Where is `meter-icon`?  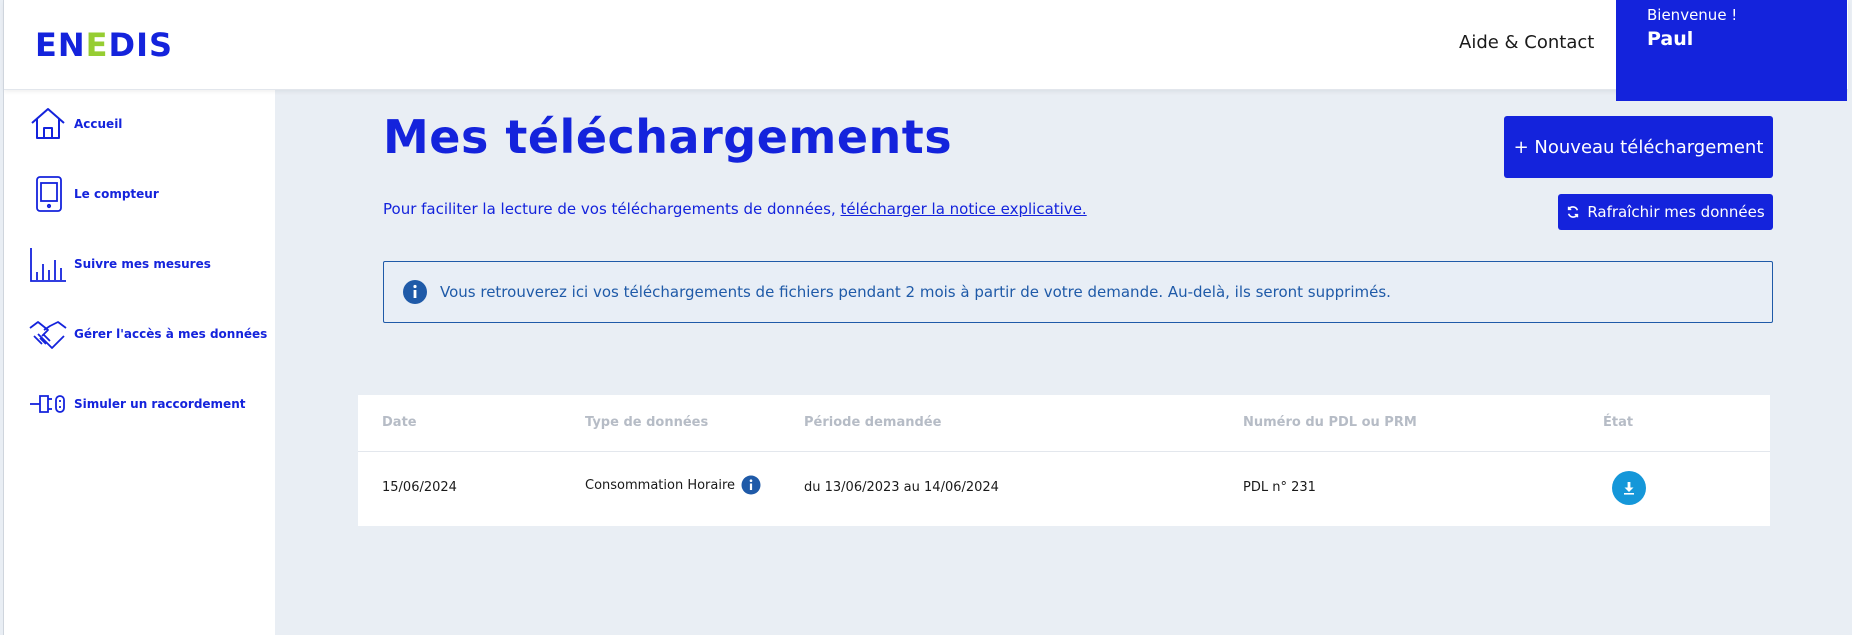 meter-icon is located at coordinates (49, 194).